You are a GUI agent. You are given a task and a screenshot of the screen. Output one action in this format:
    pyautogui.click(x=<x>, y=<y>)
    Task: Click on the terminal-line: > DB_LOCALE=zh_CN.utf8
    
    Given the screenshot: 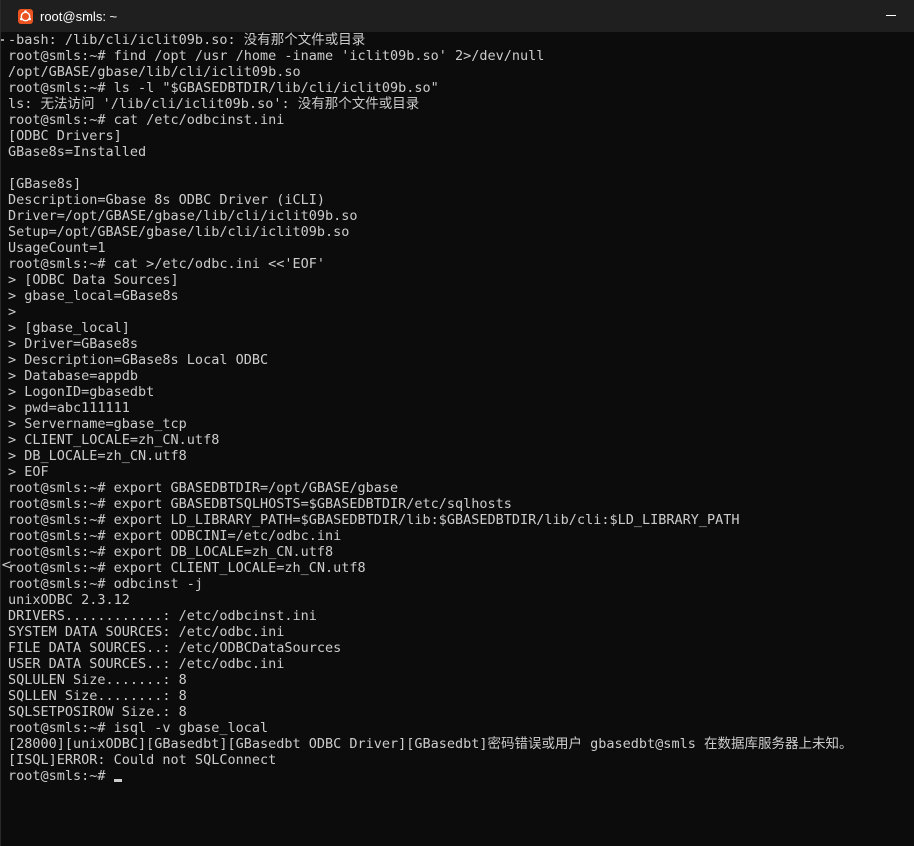 What is the action you would take?
    pyautogui.click(x=97, y=456)
    